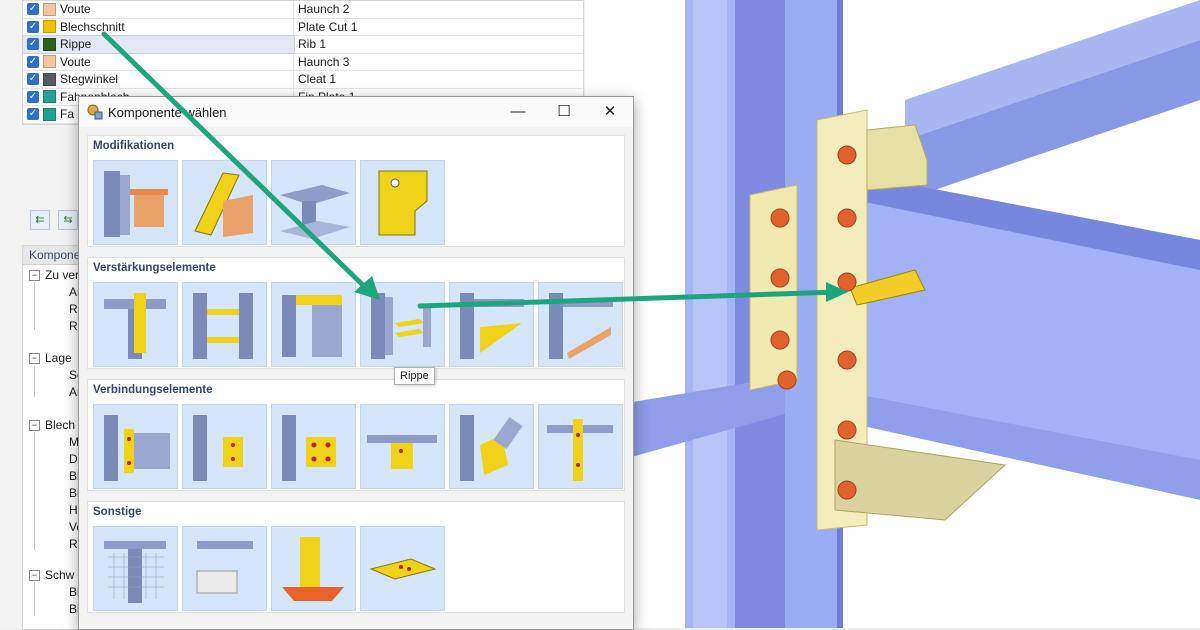 The height and width of the screenshot is (630, 1200). I want to click on cut-tile, so click(313, 202).